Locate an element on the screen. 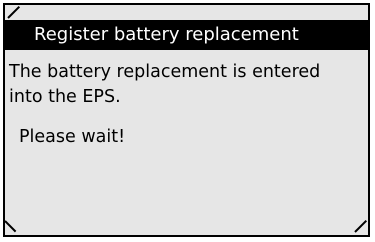  status-text: Please wait! is located at coordinates (72, 137).